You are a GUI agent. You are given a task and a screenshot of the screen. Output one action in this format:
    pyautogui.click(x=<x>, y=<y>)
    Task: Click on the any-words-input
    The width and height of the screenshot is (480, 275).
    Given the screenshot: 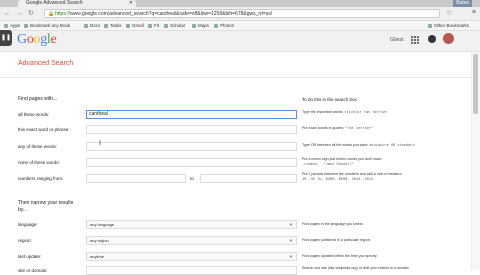 What is the action you would take?
    pyautogui.click(x=191, y=146)
    